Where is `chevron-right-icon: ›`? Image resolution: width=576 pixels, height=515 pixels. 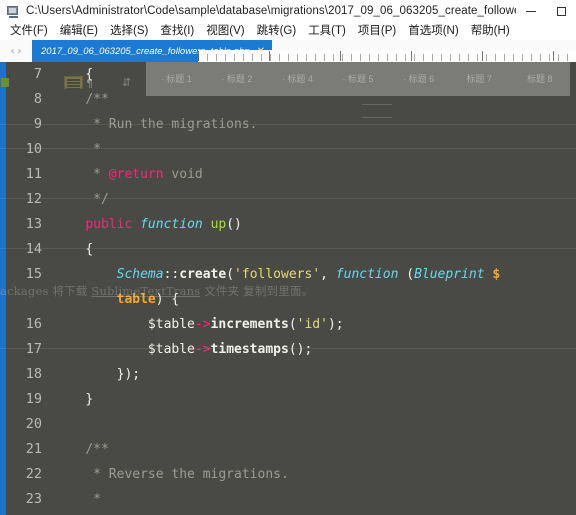
chevron-right-icon: › is located at coordinates (20, 51).